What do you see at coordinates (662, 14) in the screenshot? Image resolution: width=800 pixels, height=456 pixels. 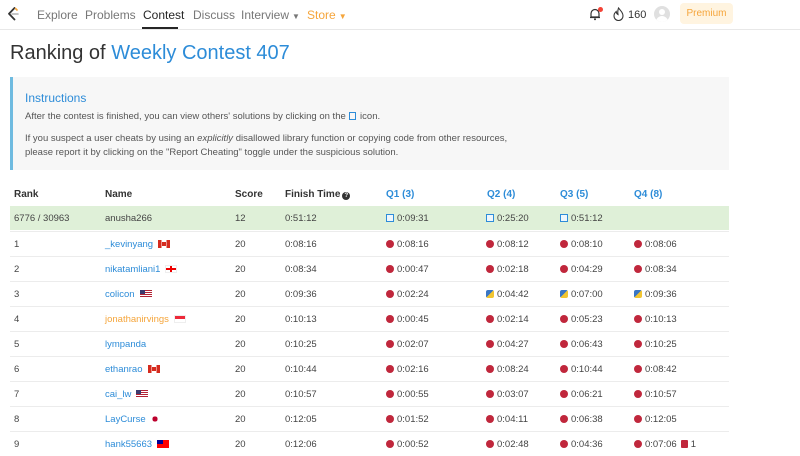 I see `avatar` at bounding box center [662, 14].